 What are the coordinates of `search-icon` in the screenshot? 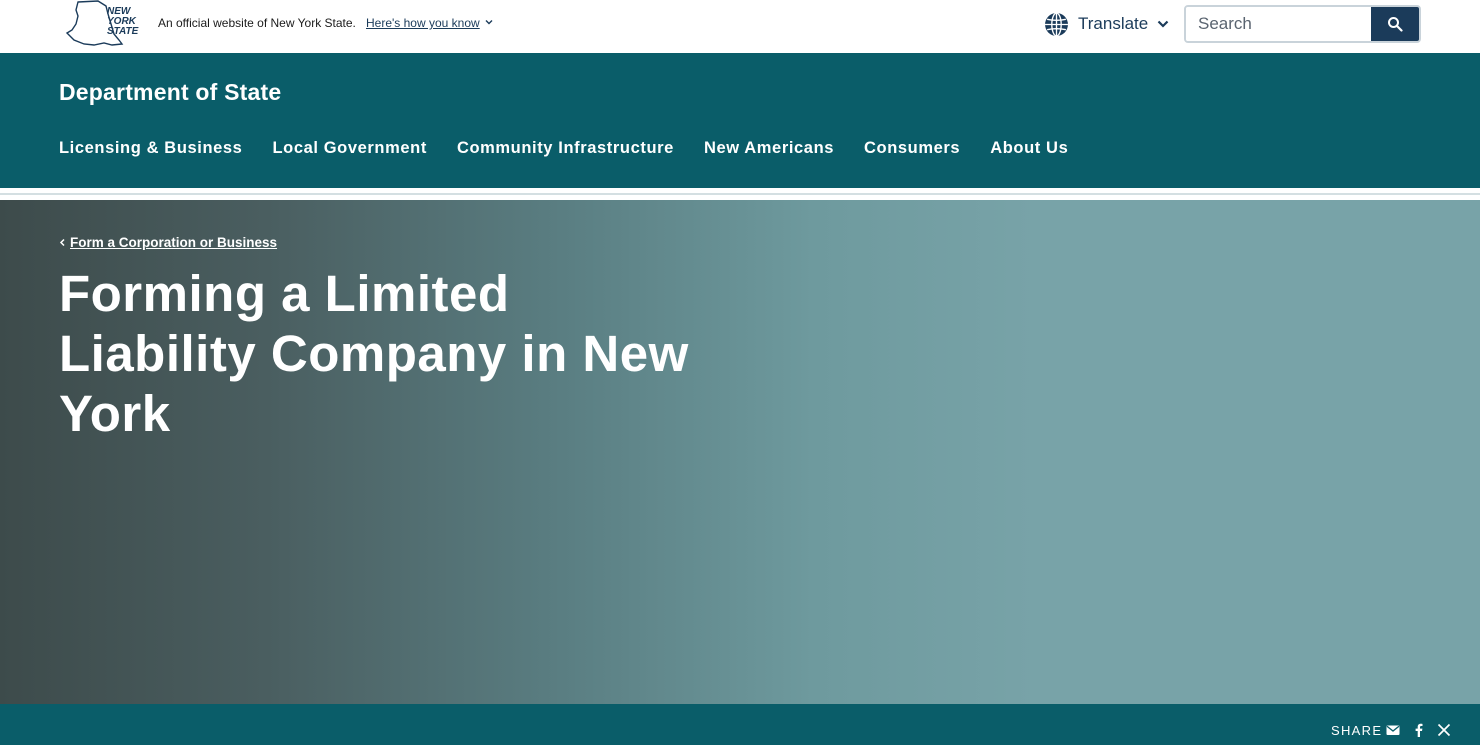 It's located at (1395, 24).